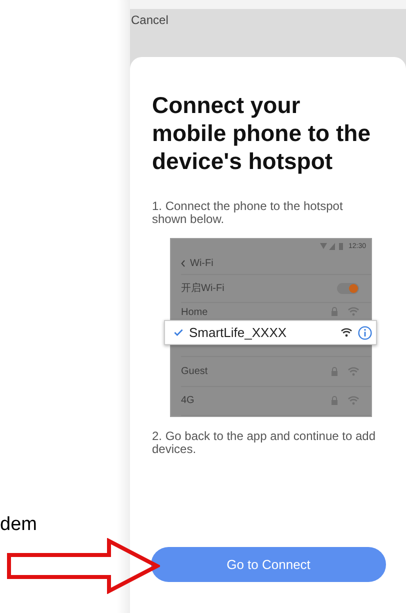 This screenshot has width=406, height=613. What do you see at coordinates (19, 525) in the screenshot?
I see `partial-text: dem` at bounding box center [19, 525].